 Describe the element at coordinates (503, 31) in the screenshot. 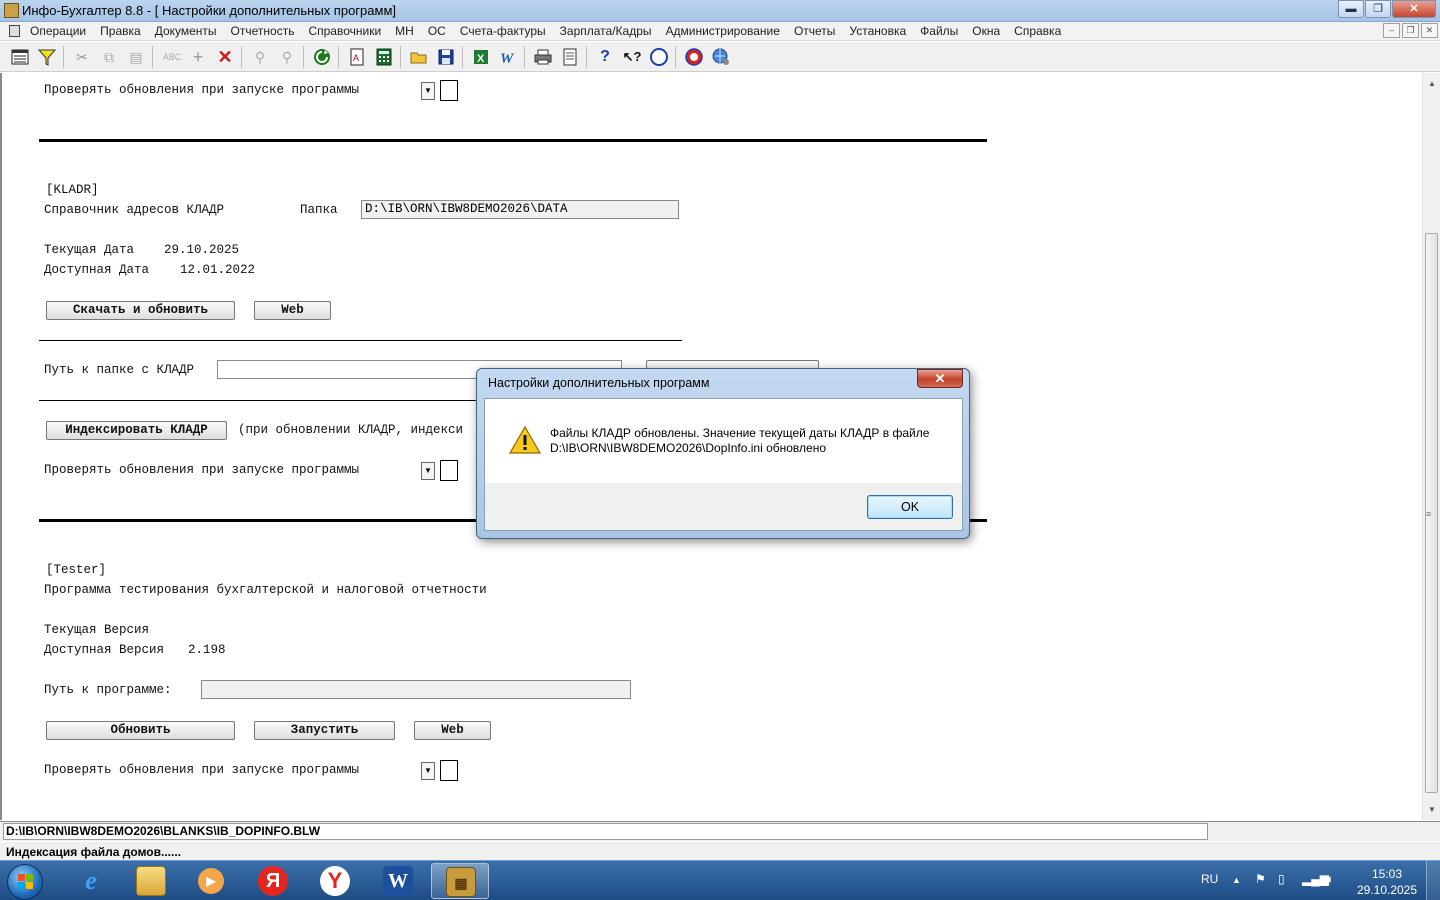

I see `menu-invoices: Счета-фактуры` at that location.